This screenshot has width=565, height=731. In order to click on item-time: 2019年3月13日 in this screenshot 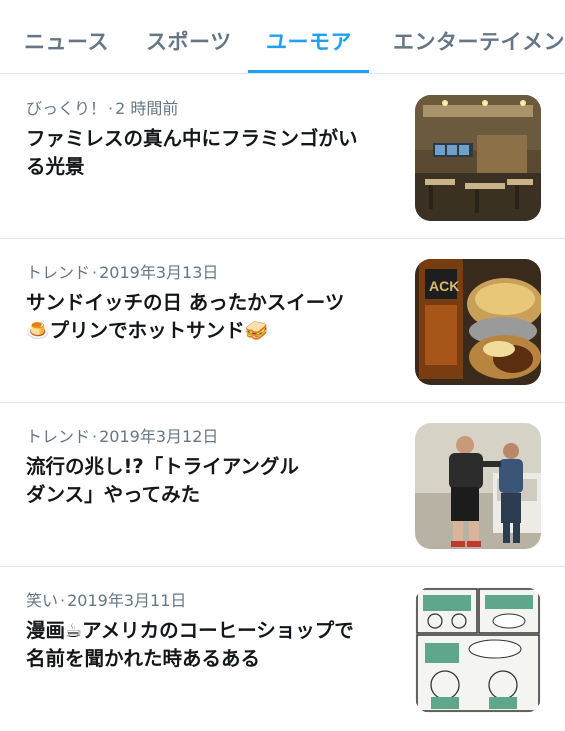, I will do `click(159, 272)`.